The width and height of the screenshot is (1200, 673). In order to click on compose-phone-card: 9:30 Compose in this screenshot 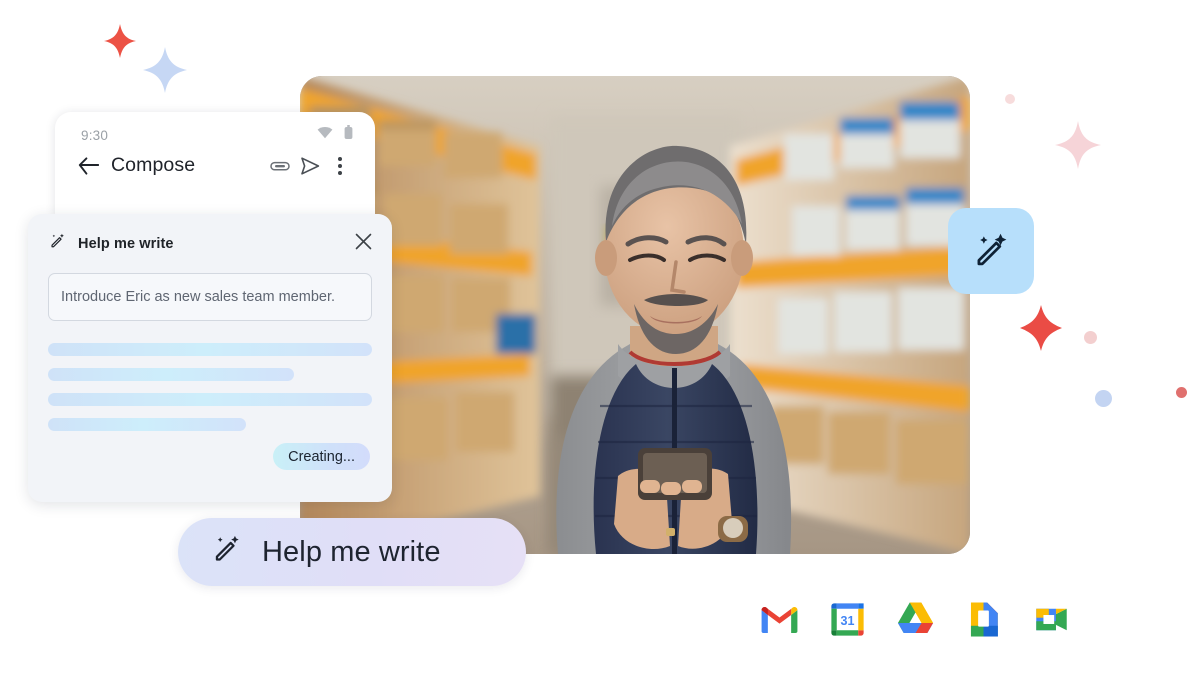, I will do `click(215, 164)`.